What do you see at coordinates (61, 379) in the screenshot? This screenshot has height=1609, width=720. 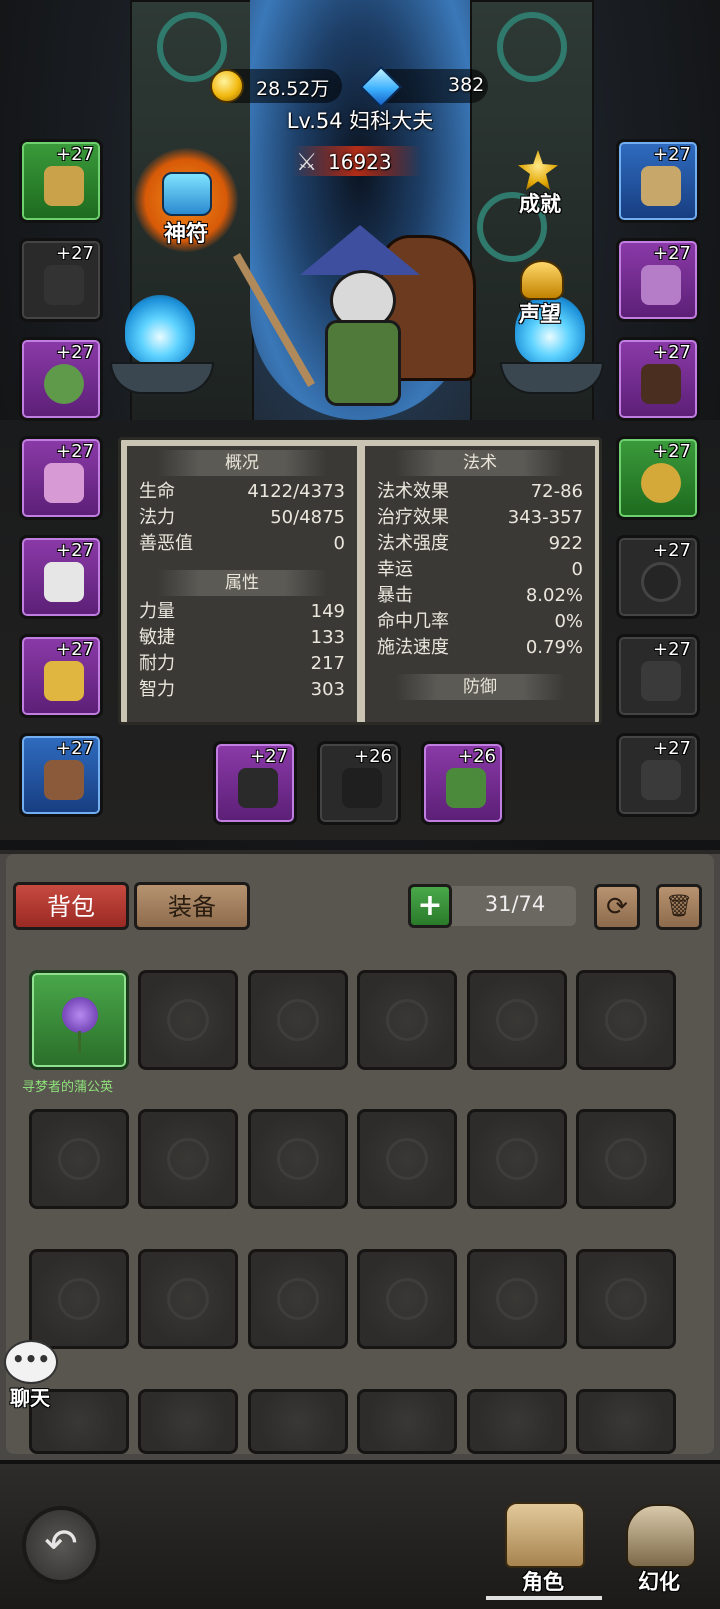 I see `equip-slot-shoulder: +27` at bounding box center [61, 379].